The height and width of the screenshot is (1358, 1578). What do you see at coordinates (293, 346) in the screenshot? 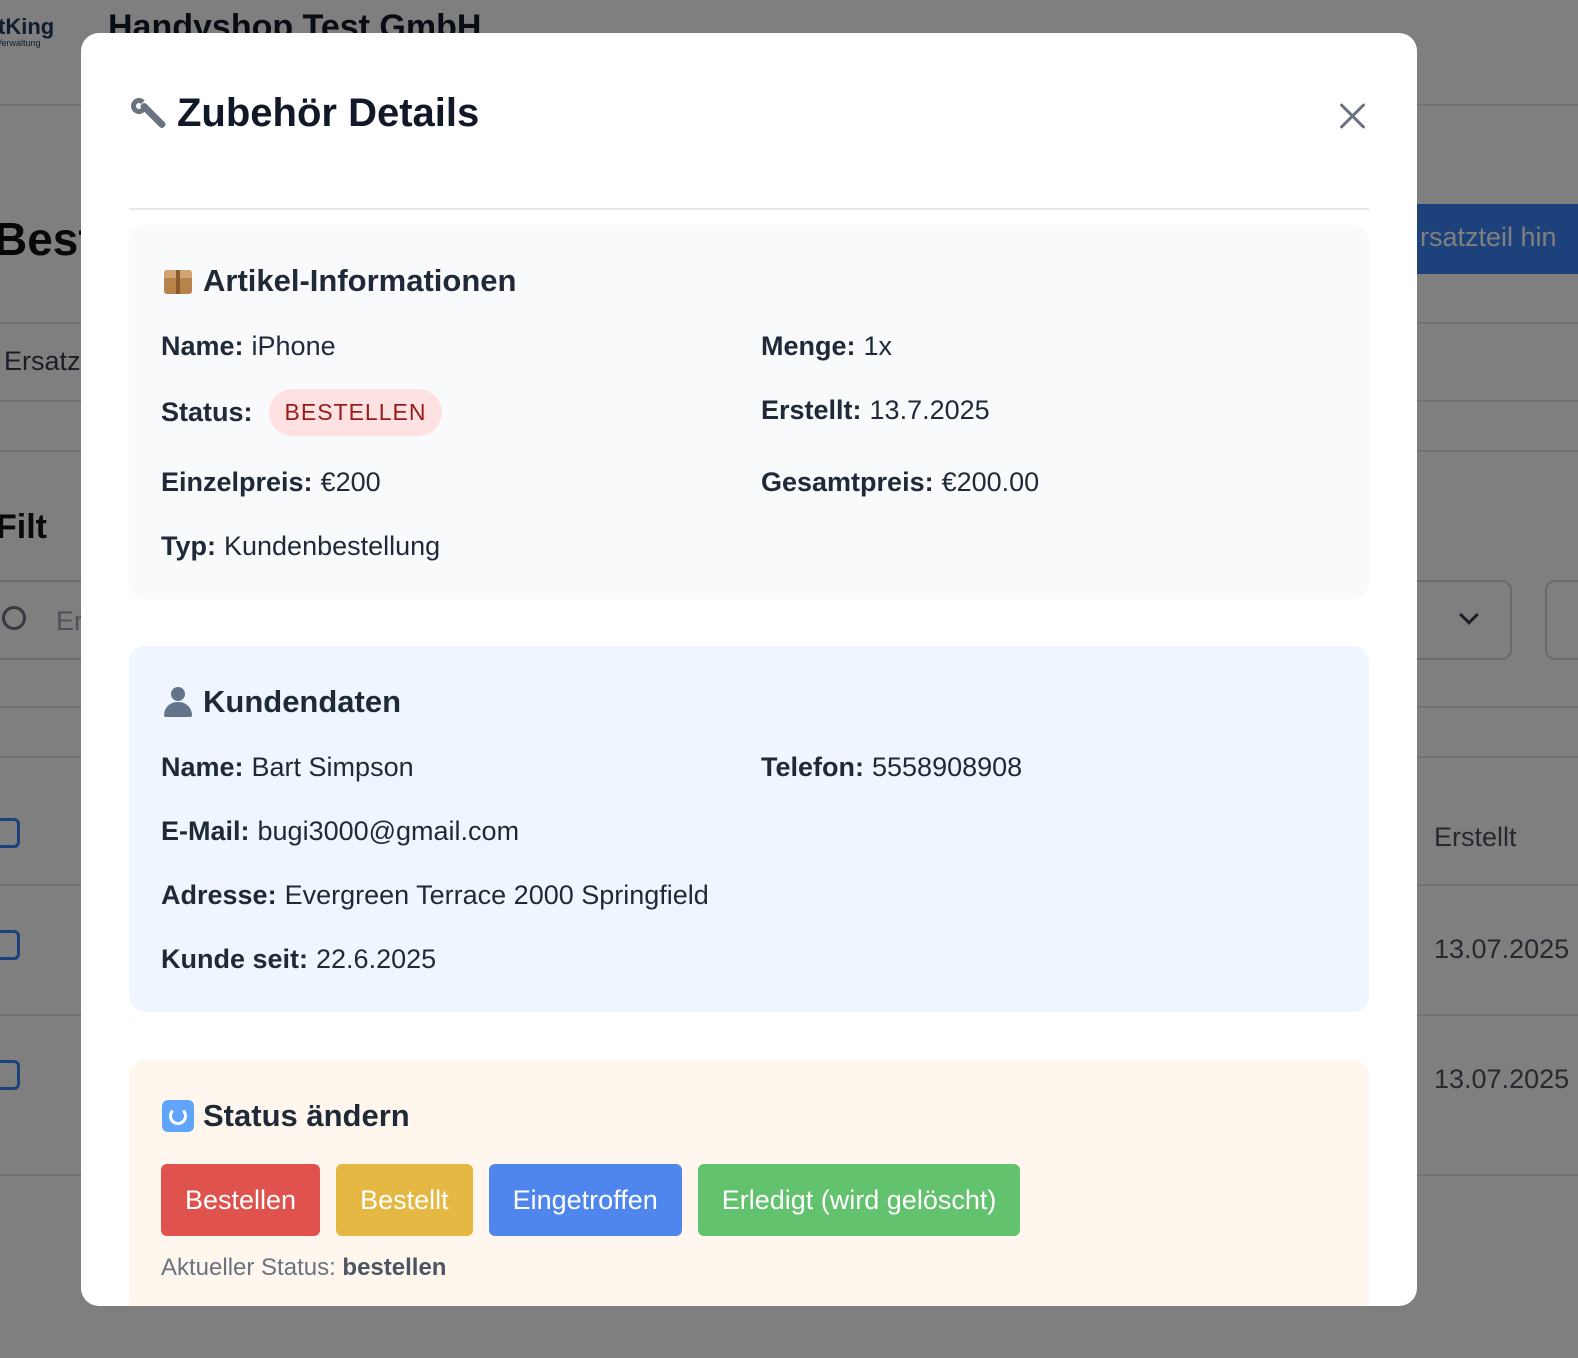
I see `article-name-value: iPhone` at bounding box center [293, 346].